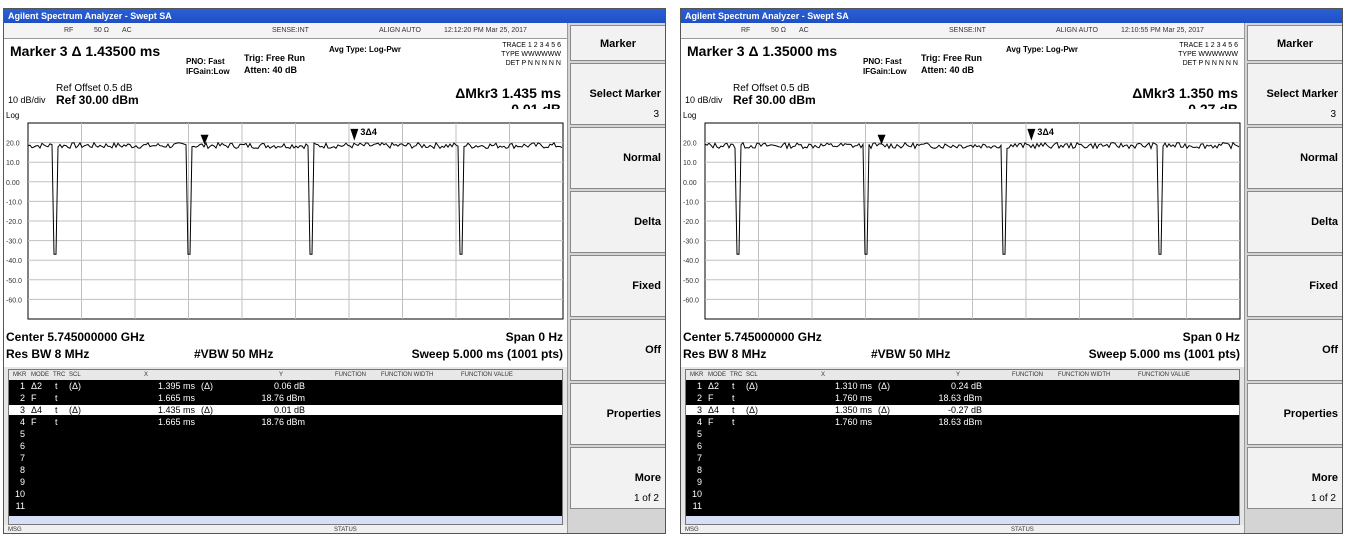  I want to click on cell-n: 11, so click(20, 506).